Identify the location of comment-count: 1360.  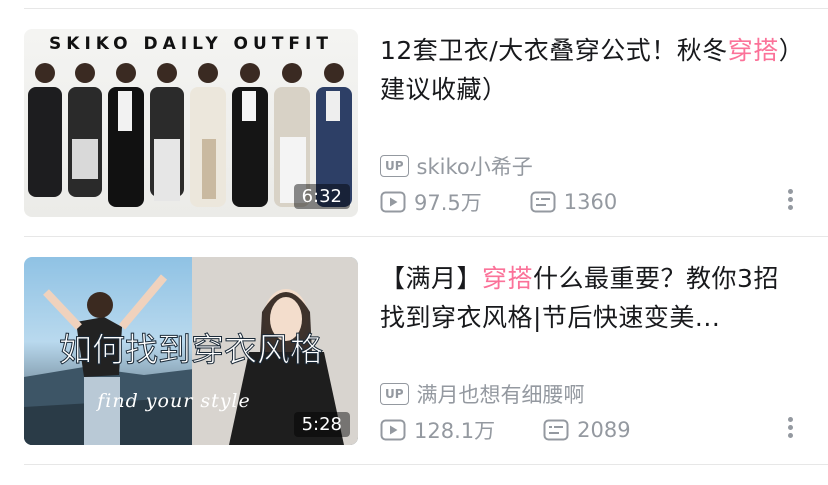
(573, 202).